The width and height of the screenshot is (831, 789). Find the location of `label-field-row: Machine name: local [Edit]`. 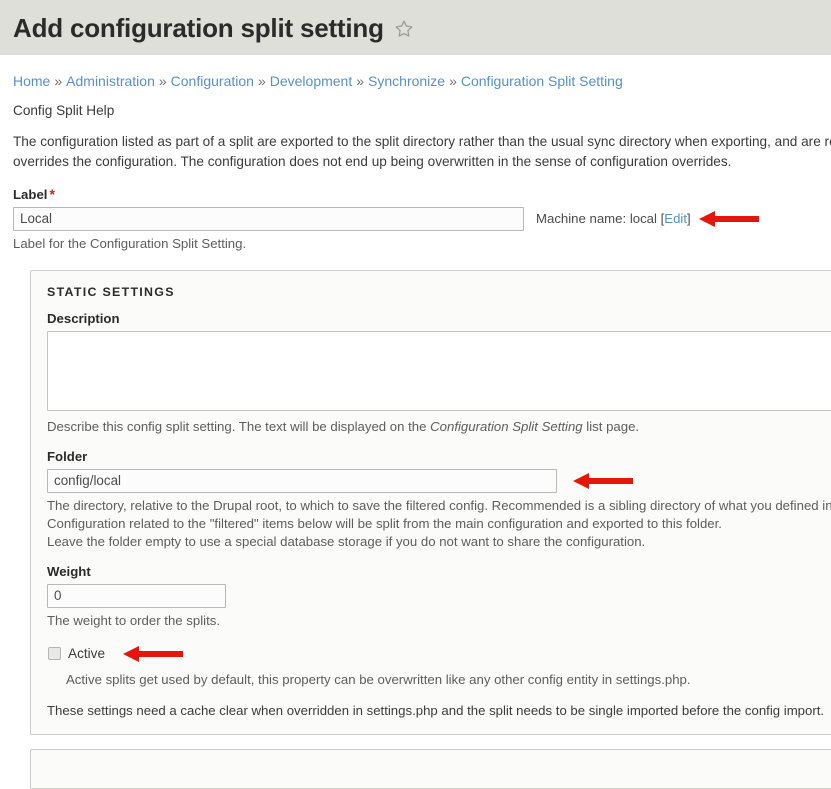

label-field-row: Machine name: local [Edit] is located at coordinates (422, 218).